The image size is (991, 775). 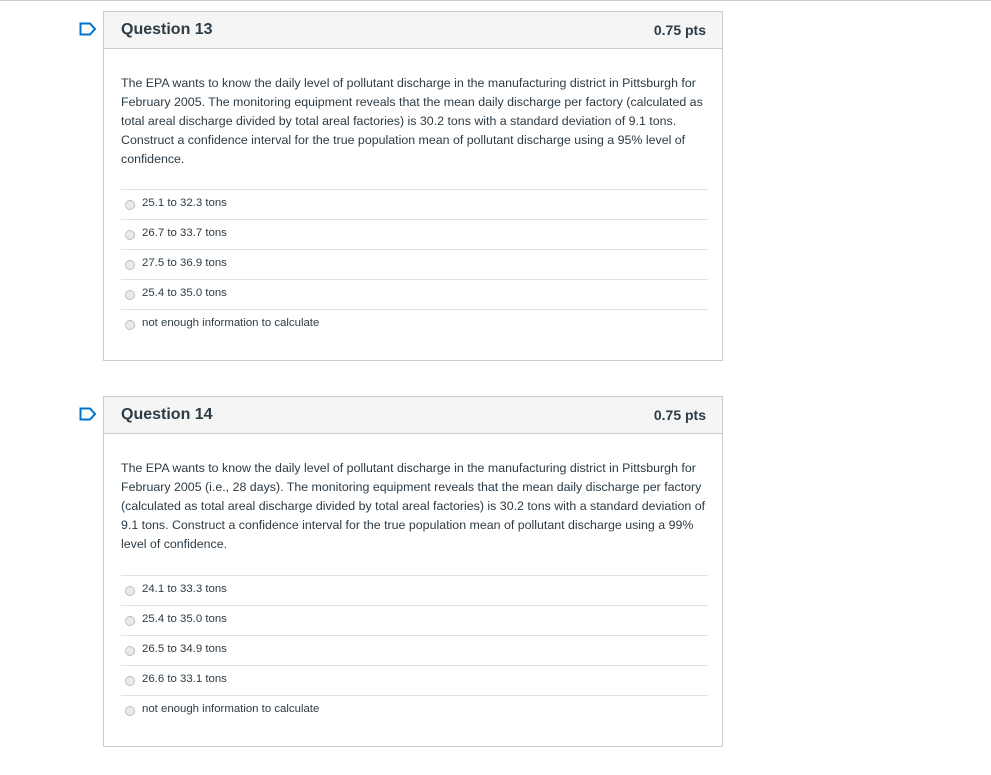 What do you see at coordinates (495, 0) in the screenshot?
I see `top-divider` at bounding box center [495, 0].